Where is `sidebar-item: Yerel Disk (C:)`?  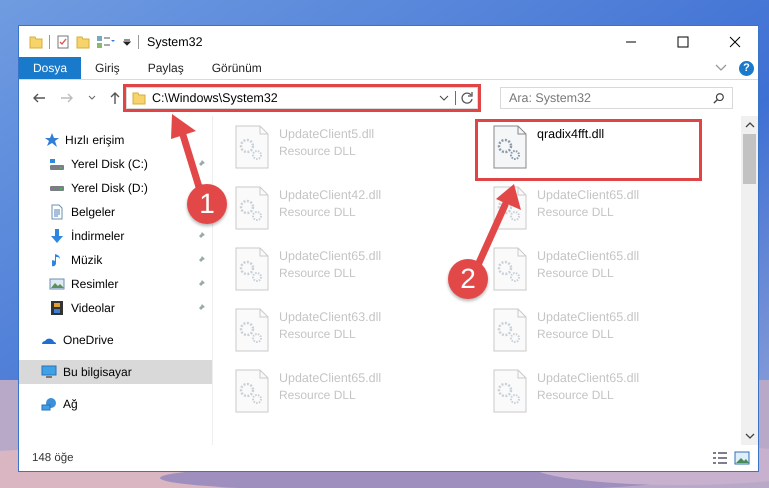 sidebar-item: Yerel Disk (C:) is located at coordinates (85, 164).